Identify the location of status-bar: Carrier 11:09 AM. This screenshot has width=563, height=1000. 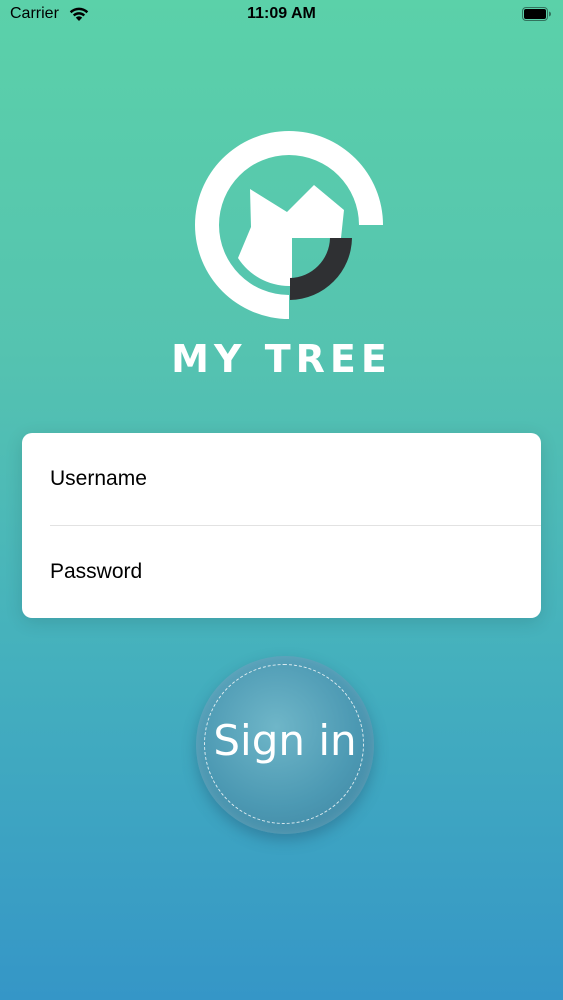
(281, 15).